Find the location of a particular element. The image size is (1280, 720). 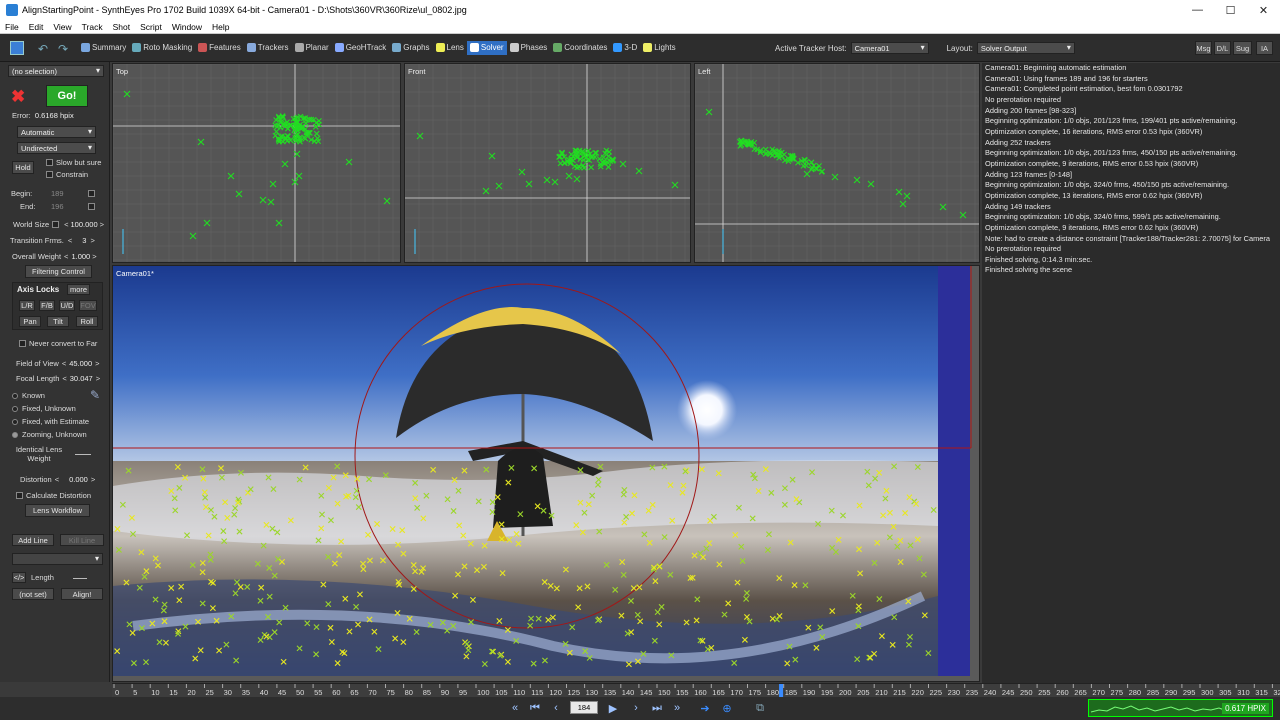

playback-direction-icon: ➔ is located at coordinates (705, 708).